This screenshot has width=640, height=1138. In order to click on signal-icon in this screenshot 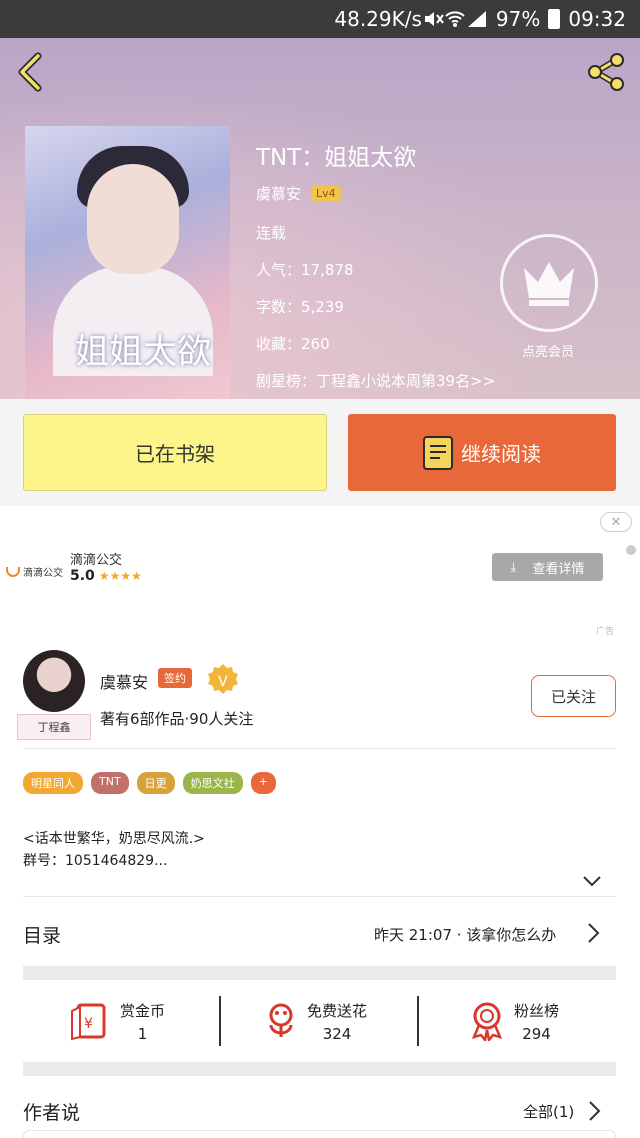, I will do `click(476, 19)`.